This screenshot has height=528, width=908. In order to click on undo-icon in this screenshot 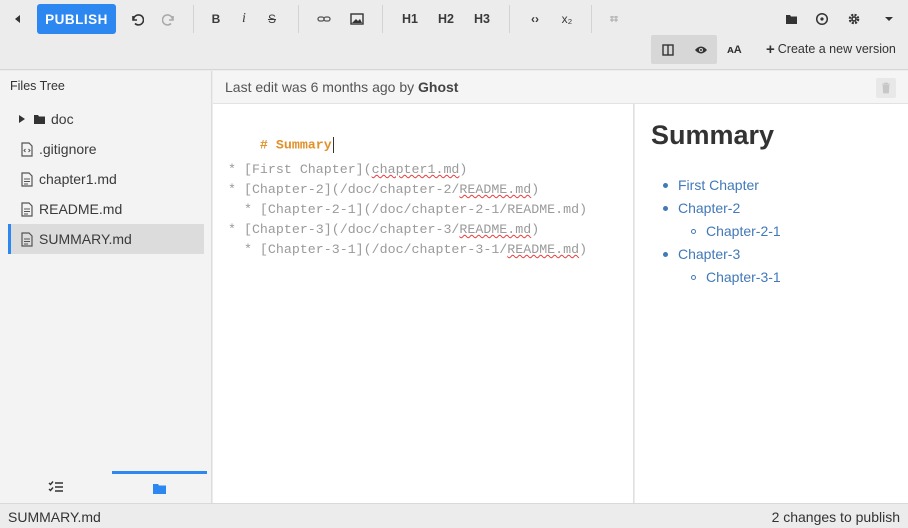, I will do `click(138, 20)`.